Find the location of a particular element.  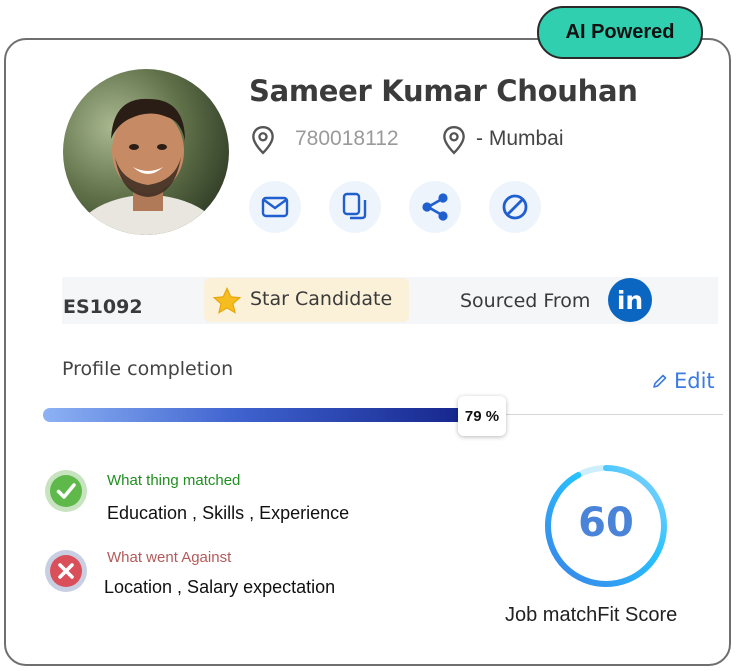

avatar is located at coordinates (146, 152).